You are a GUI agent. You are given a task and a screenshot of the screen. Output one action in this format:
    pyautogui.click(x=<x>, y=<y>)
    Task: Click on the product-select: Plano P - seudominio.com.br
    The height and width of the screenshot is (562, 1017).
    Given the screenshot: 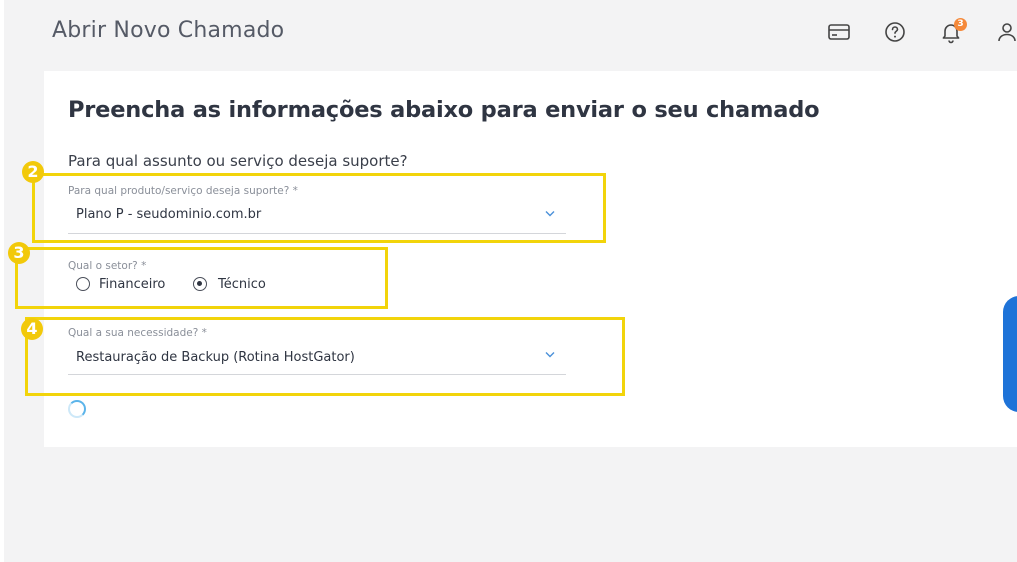 What is the action you would take?
    pyautogui.click(x=168, y=214)
    